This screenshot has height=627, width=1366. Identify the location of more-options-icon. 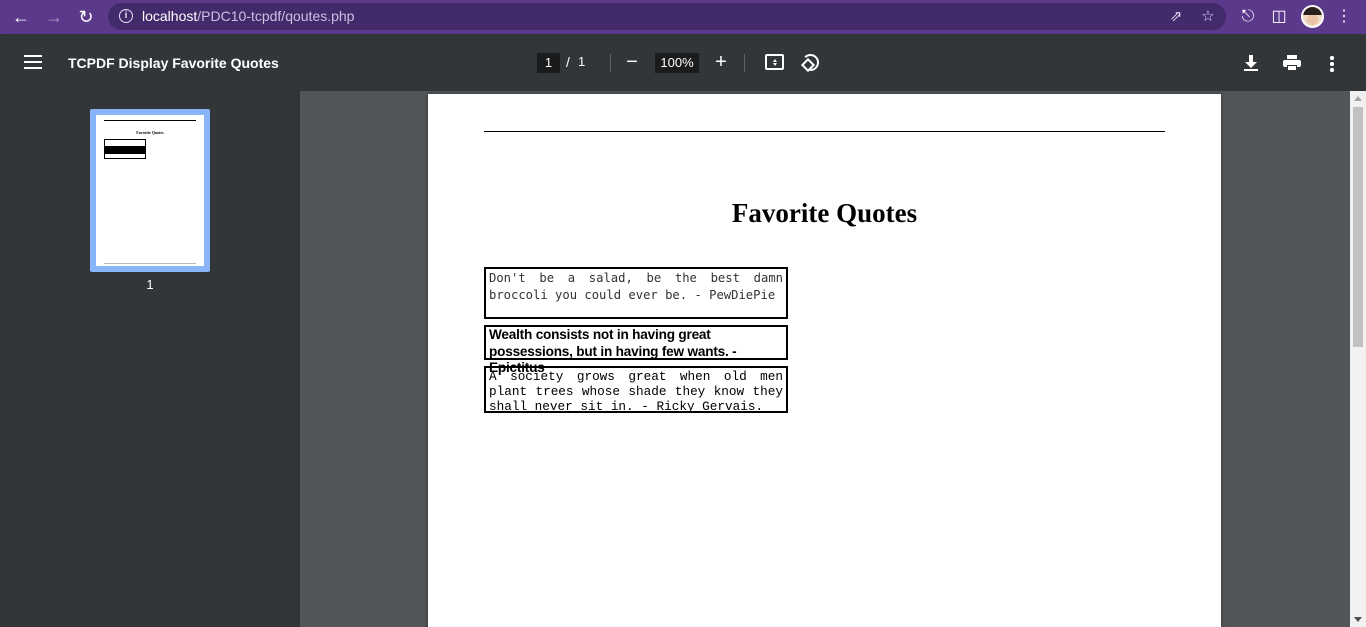
(1332, 64).